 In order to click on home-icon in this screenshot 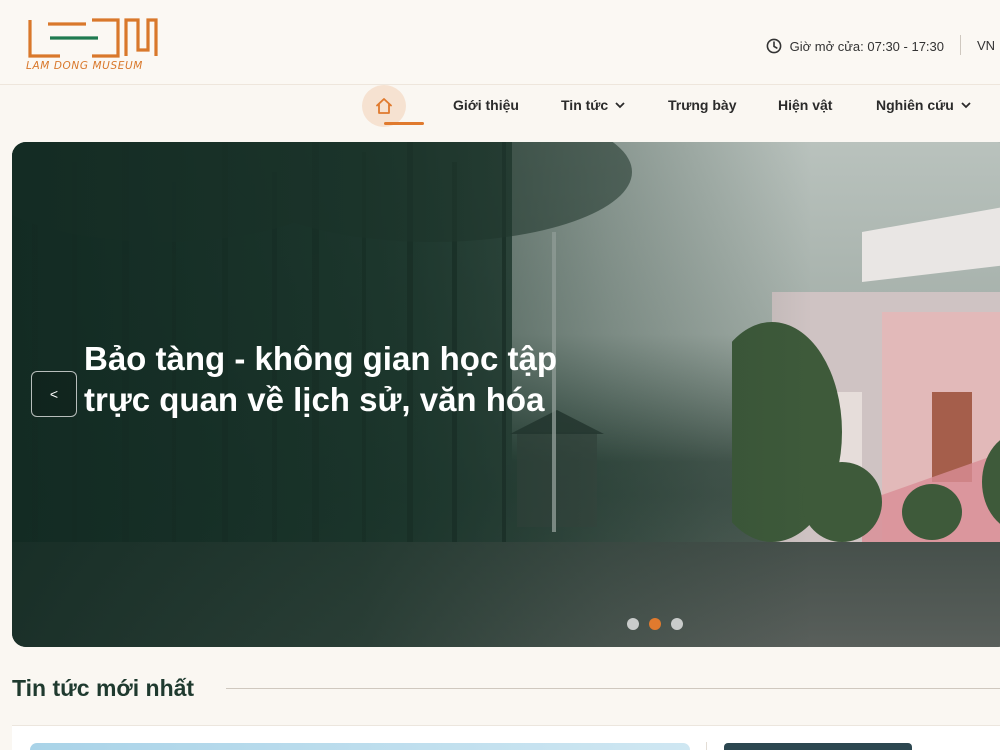, I will do `click(384, 106)`.